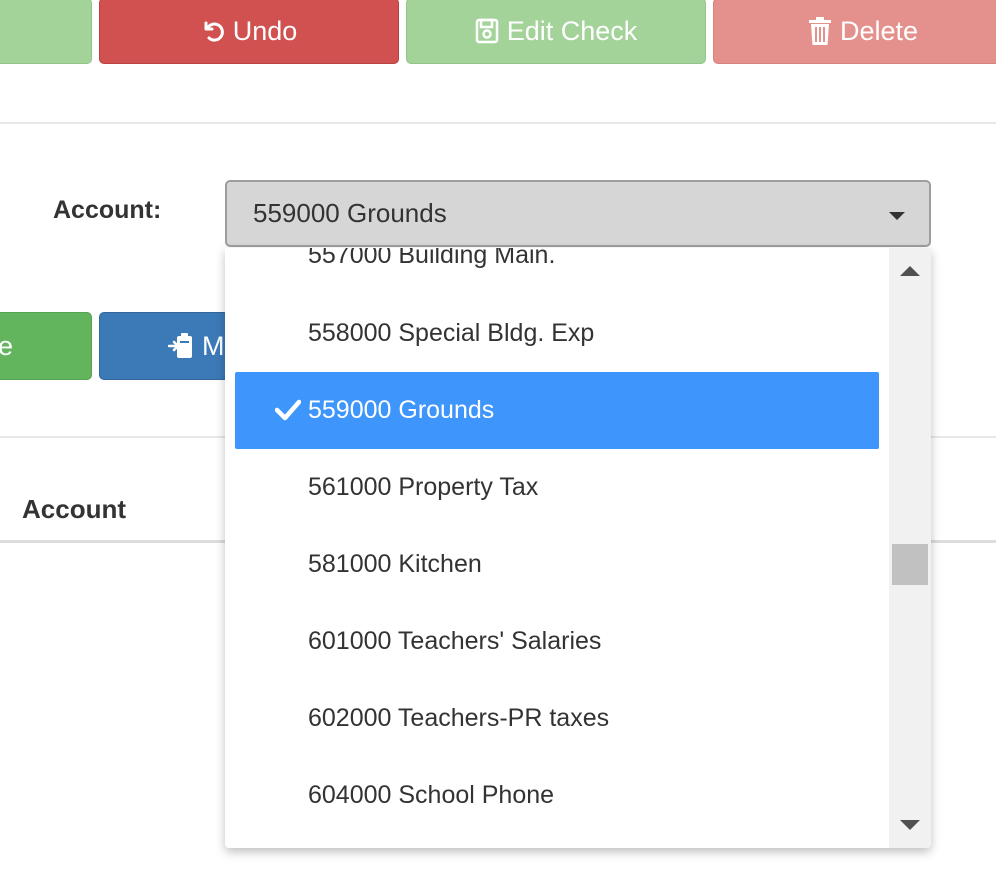 This screenshot has width=996, height=872. I want to click on undo-label: Undo, so click(265, 30).